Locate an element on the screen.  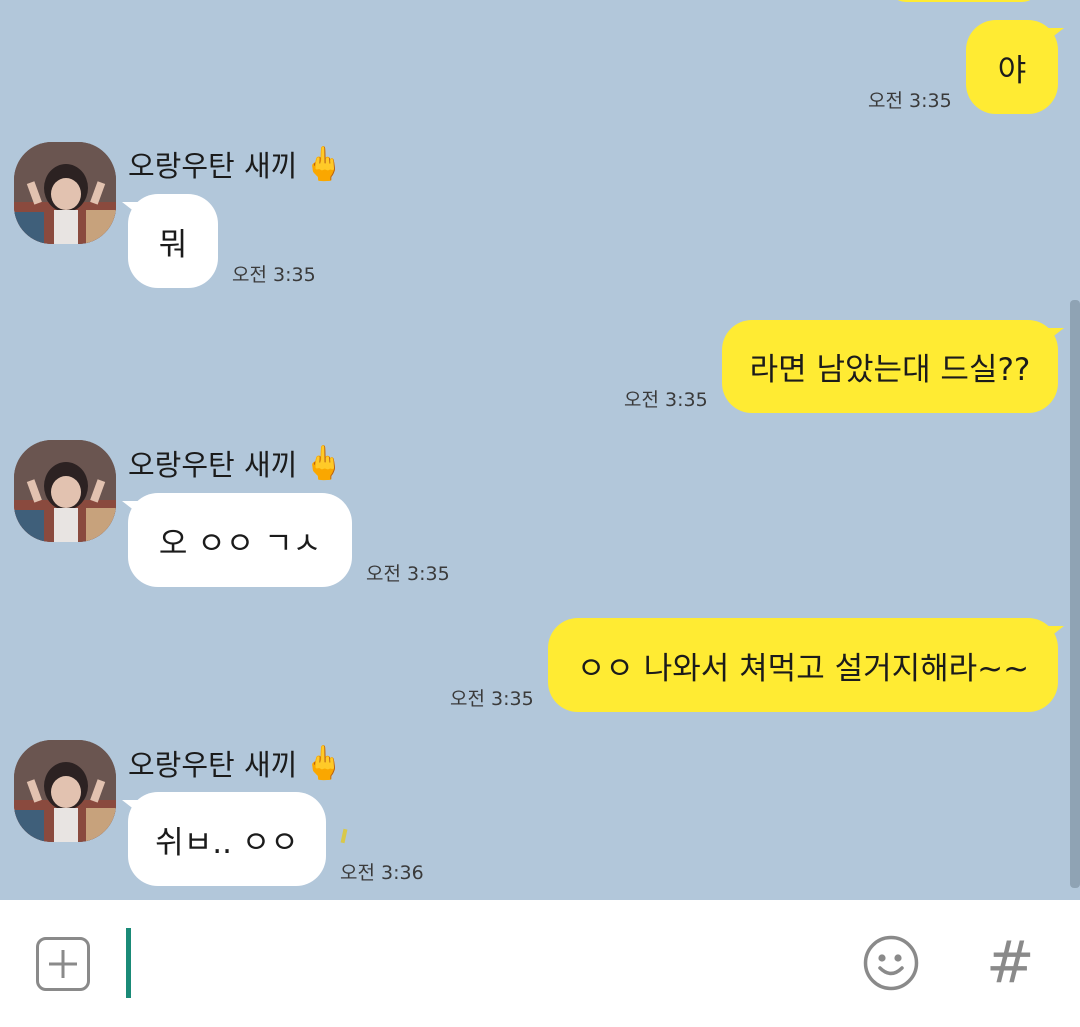
message-text: 야 is located at coordinates (1012, 70).